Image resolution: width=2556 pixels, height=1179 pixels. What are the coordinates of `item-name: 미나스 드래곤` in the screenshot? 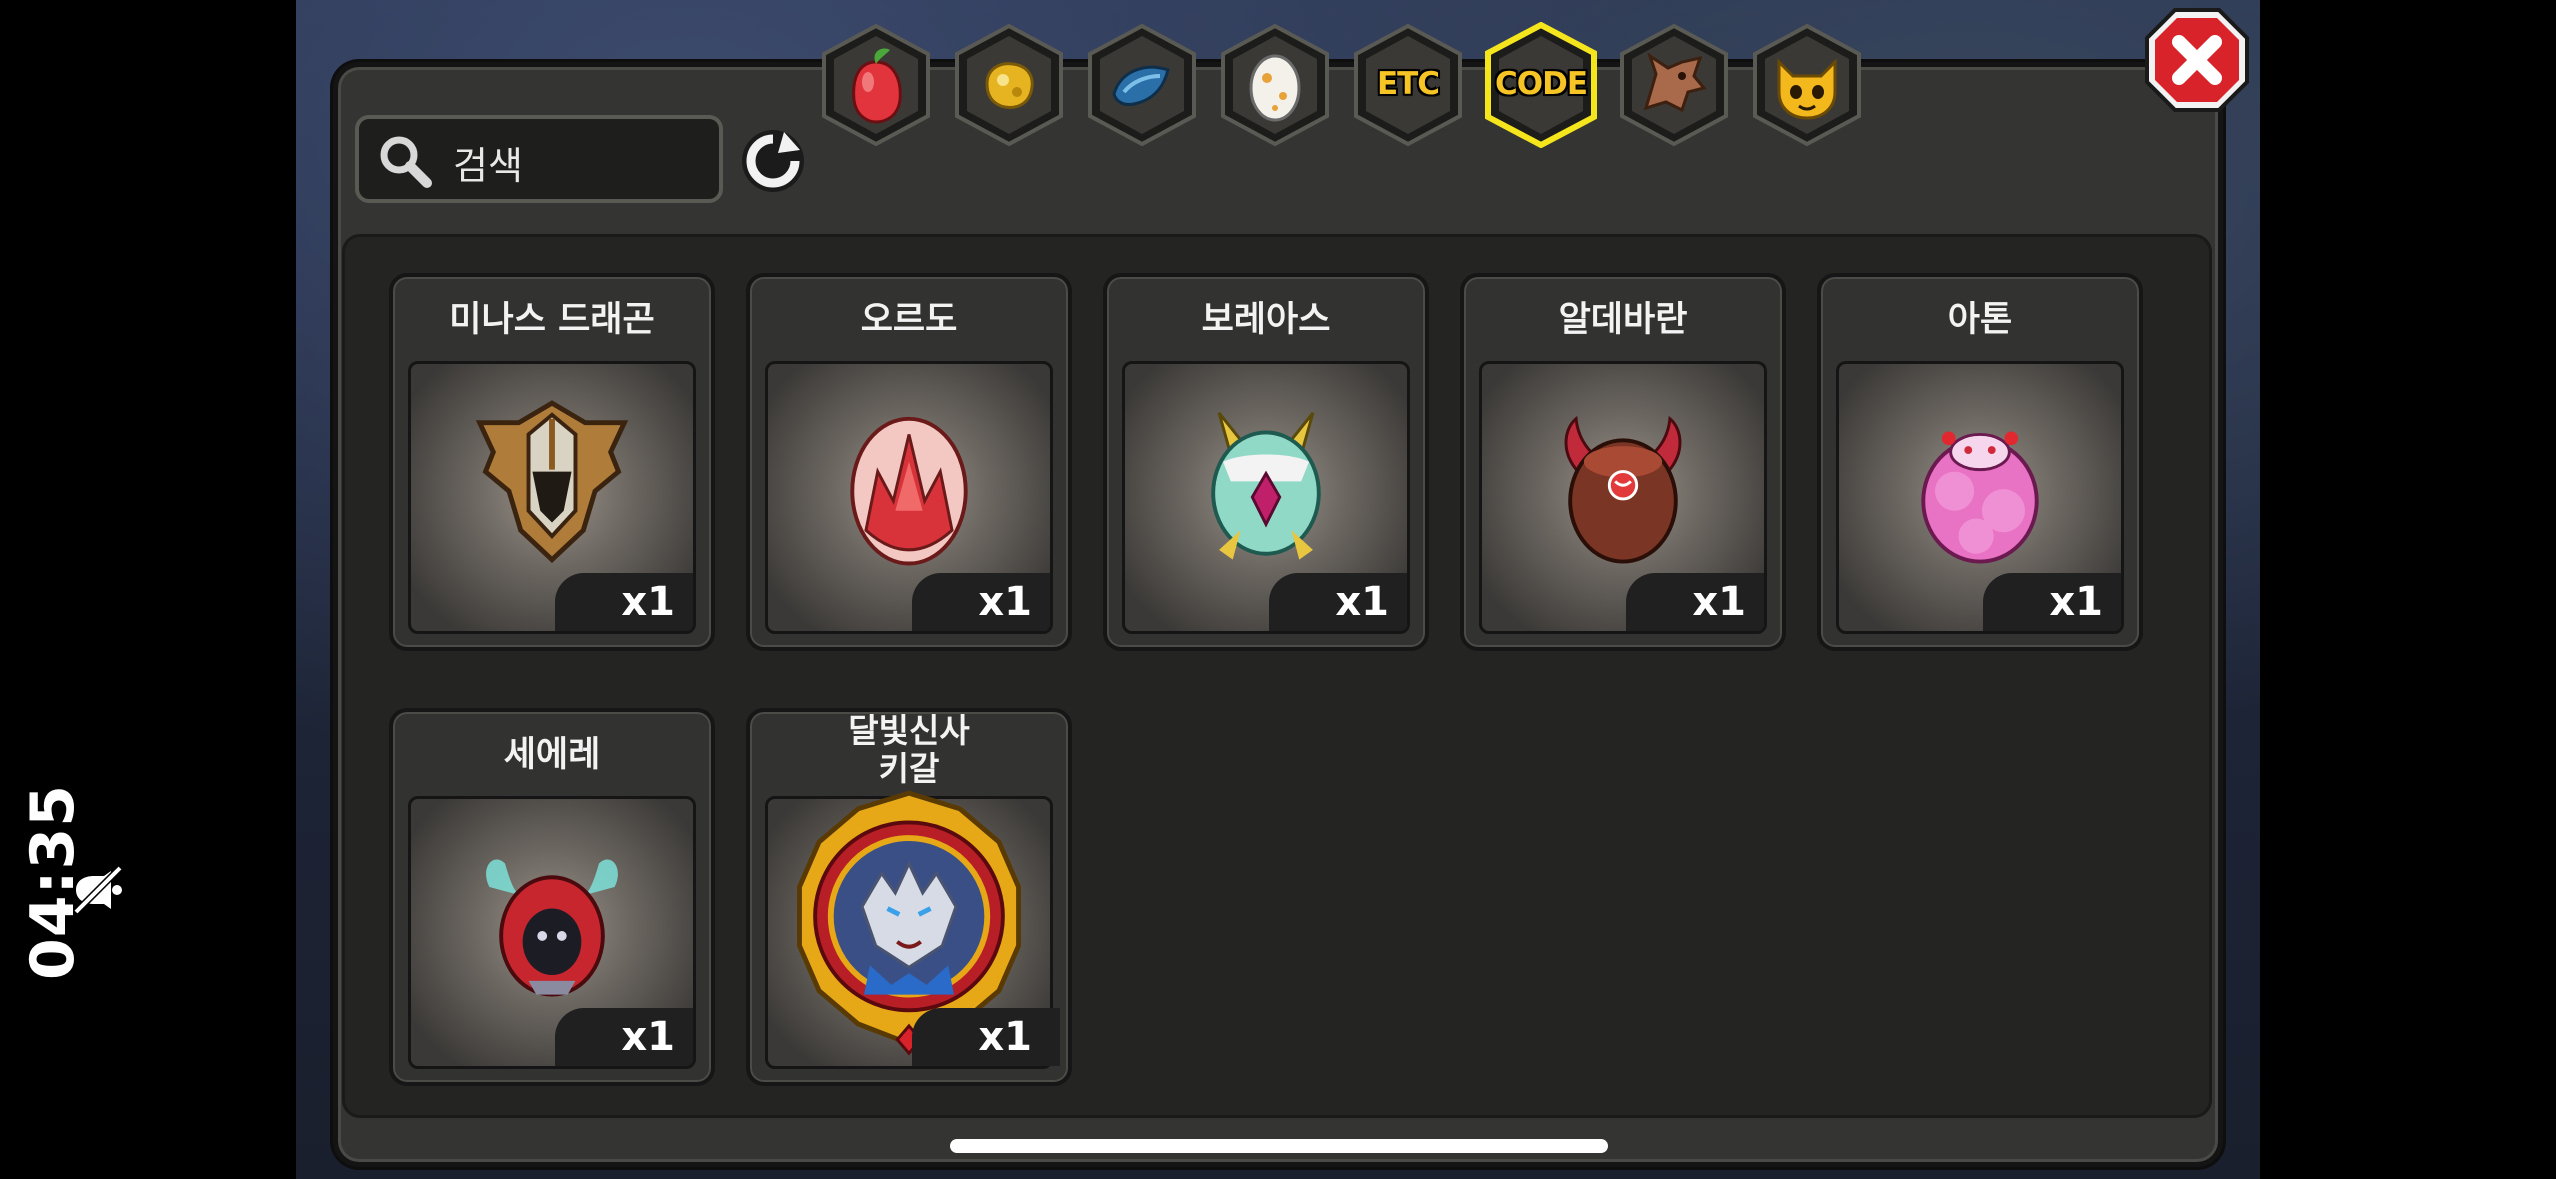 It's located at (552, 320).